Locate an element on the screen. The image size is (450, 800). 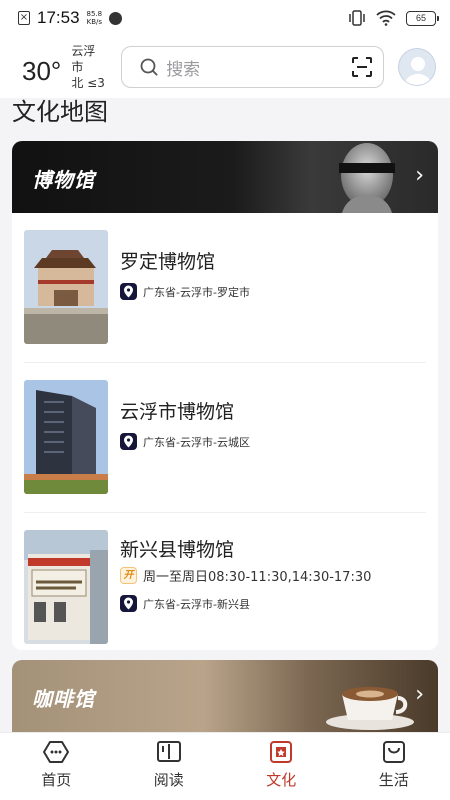
life-bag-icon is located at coordinates (393, 752).